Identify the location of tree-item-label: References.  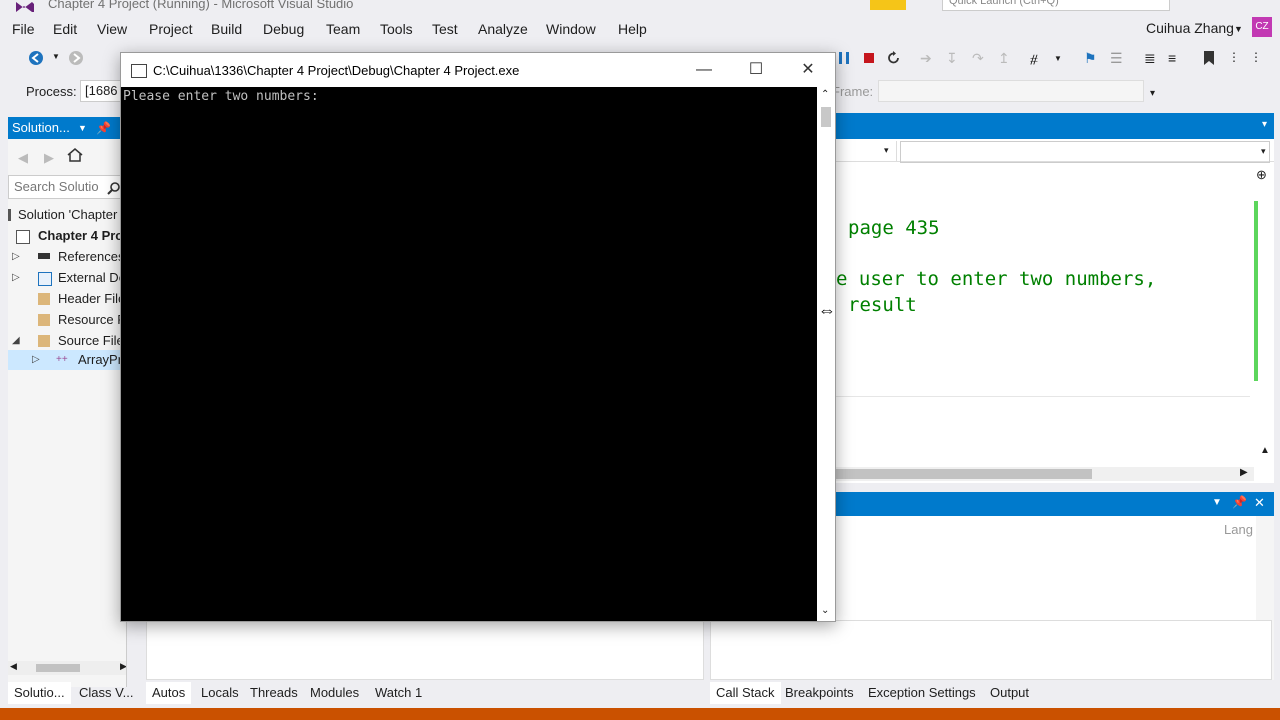
(91, 256).